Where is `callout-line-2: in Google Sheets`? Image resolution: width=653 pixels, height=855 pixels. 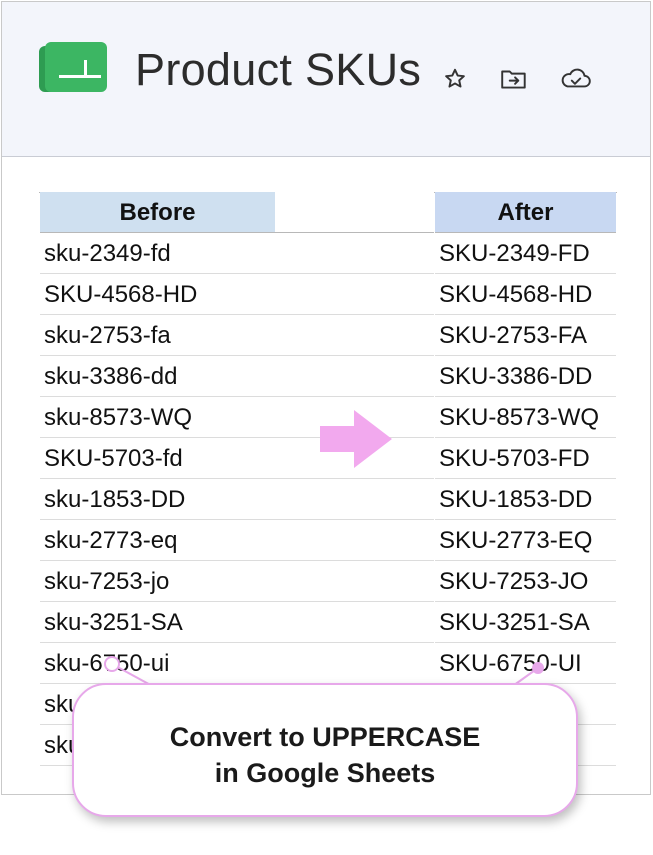
callout-line-2: in Google Sheets is located at coordinates (325, 773).